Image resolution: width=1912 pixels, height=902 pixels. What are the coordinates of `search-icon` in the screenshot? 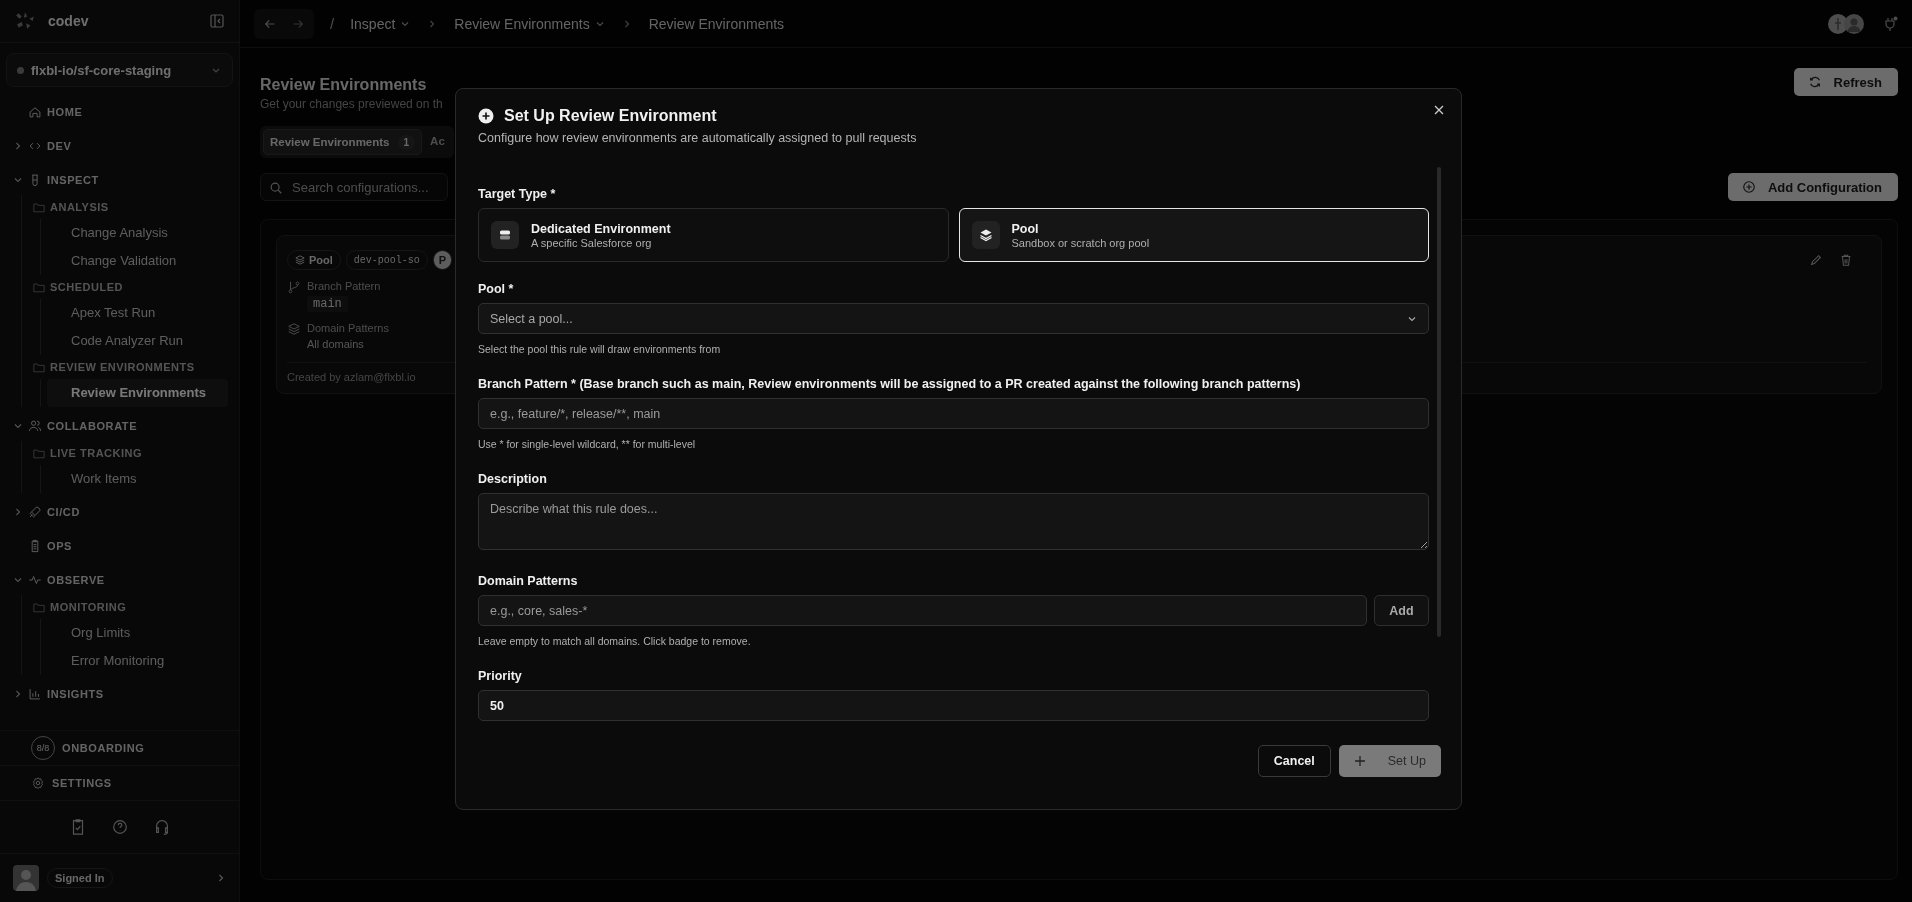 It's located at (276, 188).